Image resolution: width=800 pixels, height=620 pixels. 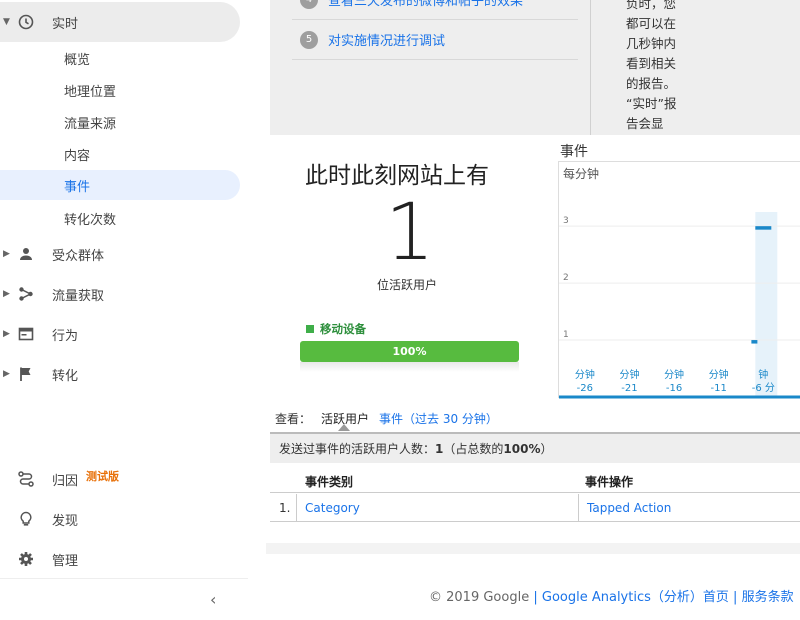 What do you see at coordinates (26, 559) in the screenshot?
I see `gear-icon` at bounding box center [26, 559].